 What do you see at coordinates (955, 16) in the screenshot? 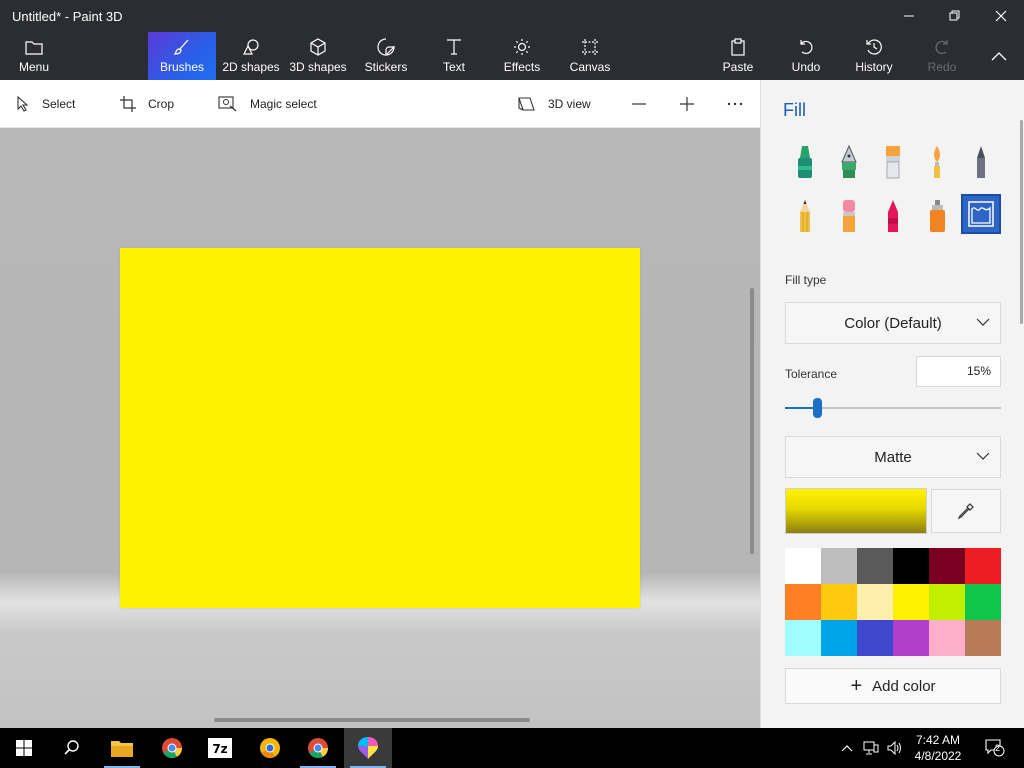
I see `restore-button` at bounding box center [955, 16].